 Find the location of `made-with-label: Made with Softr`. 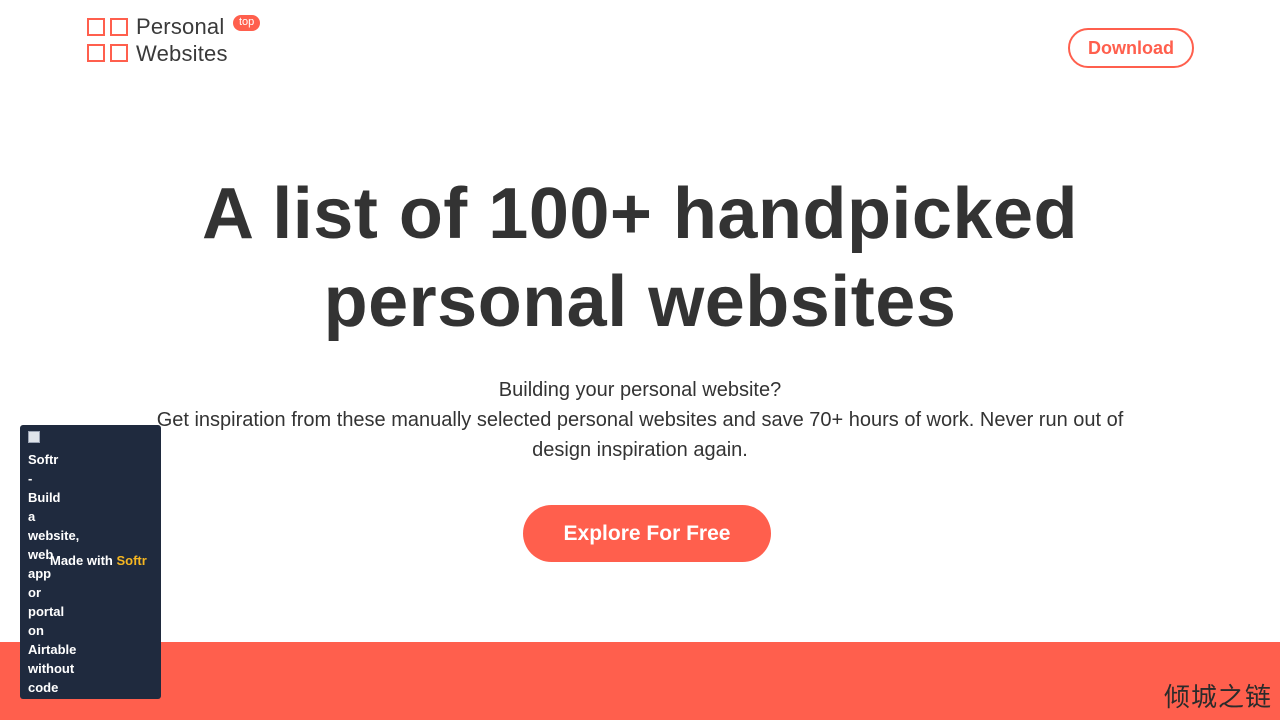

made-with-label: Made with Softr is located at coordinates (98, 560).